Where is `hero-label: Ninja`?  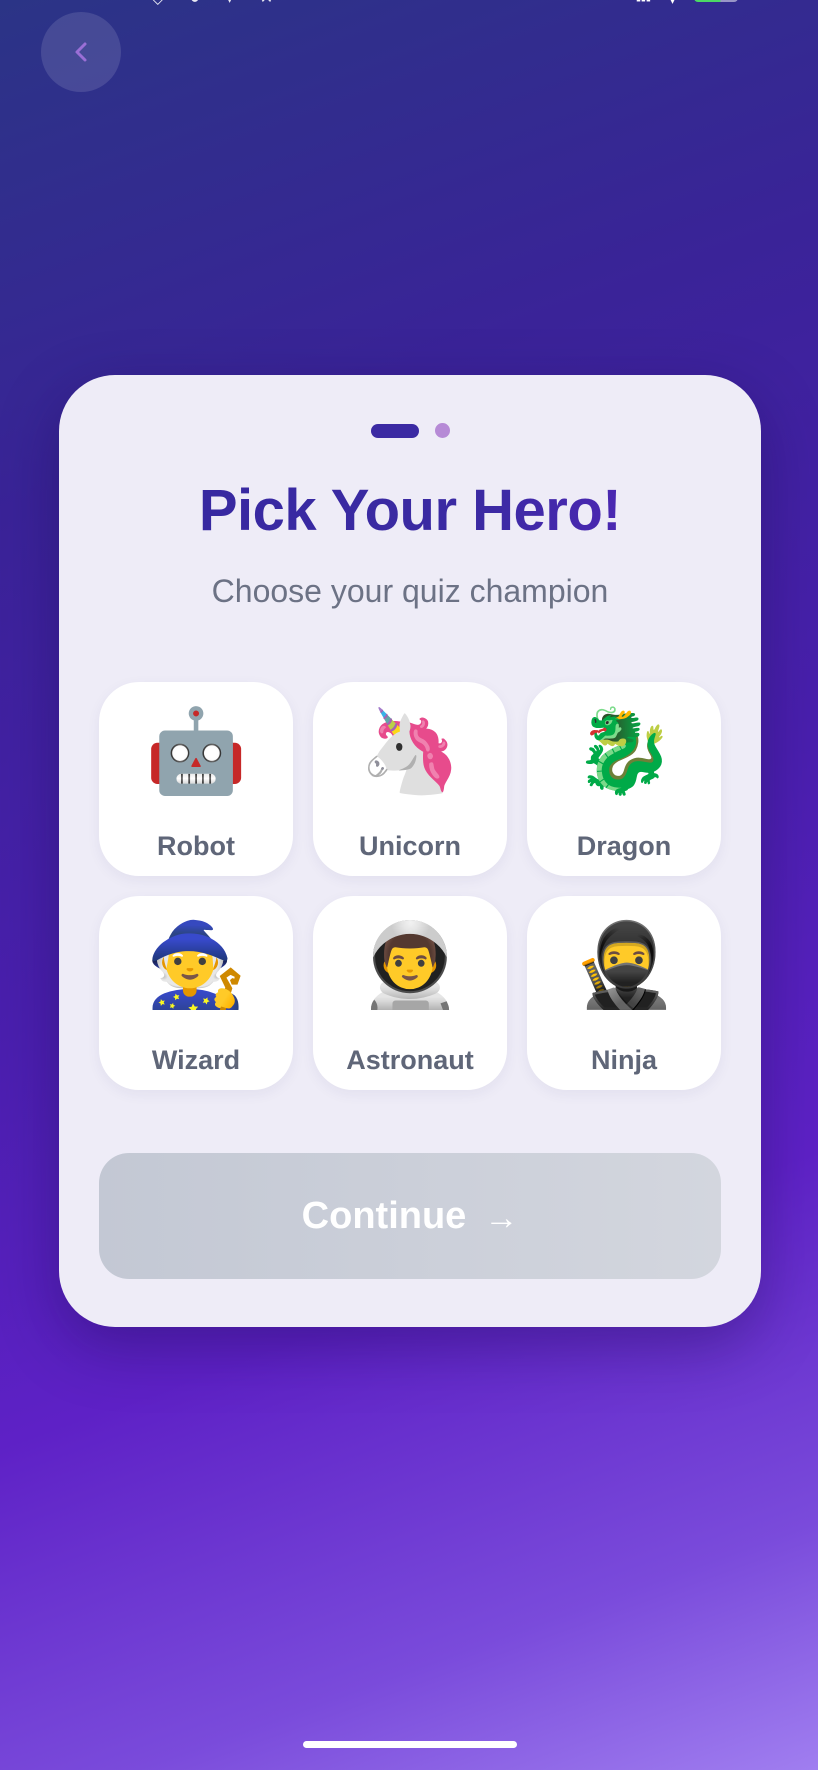 hero-label: Ninja is located at coordinates (623, 1060).